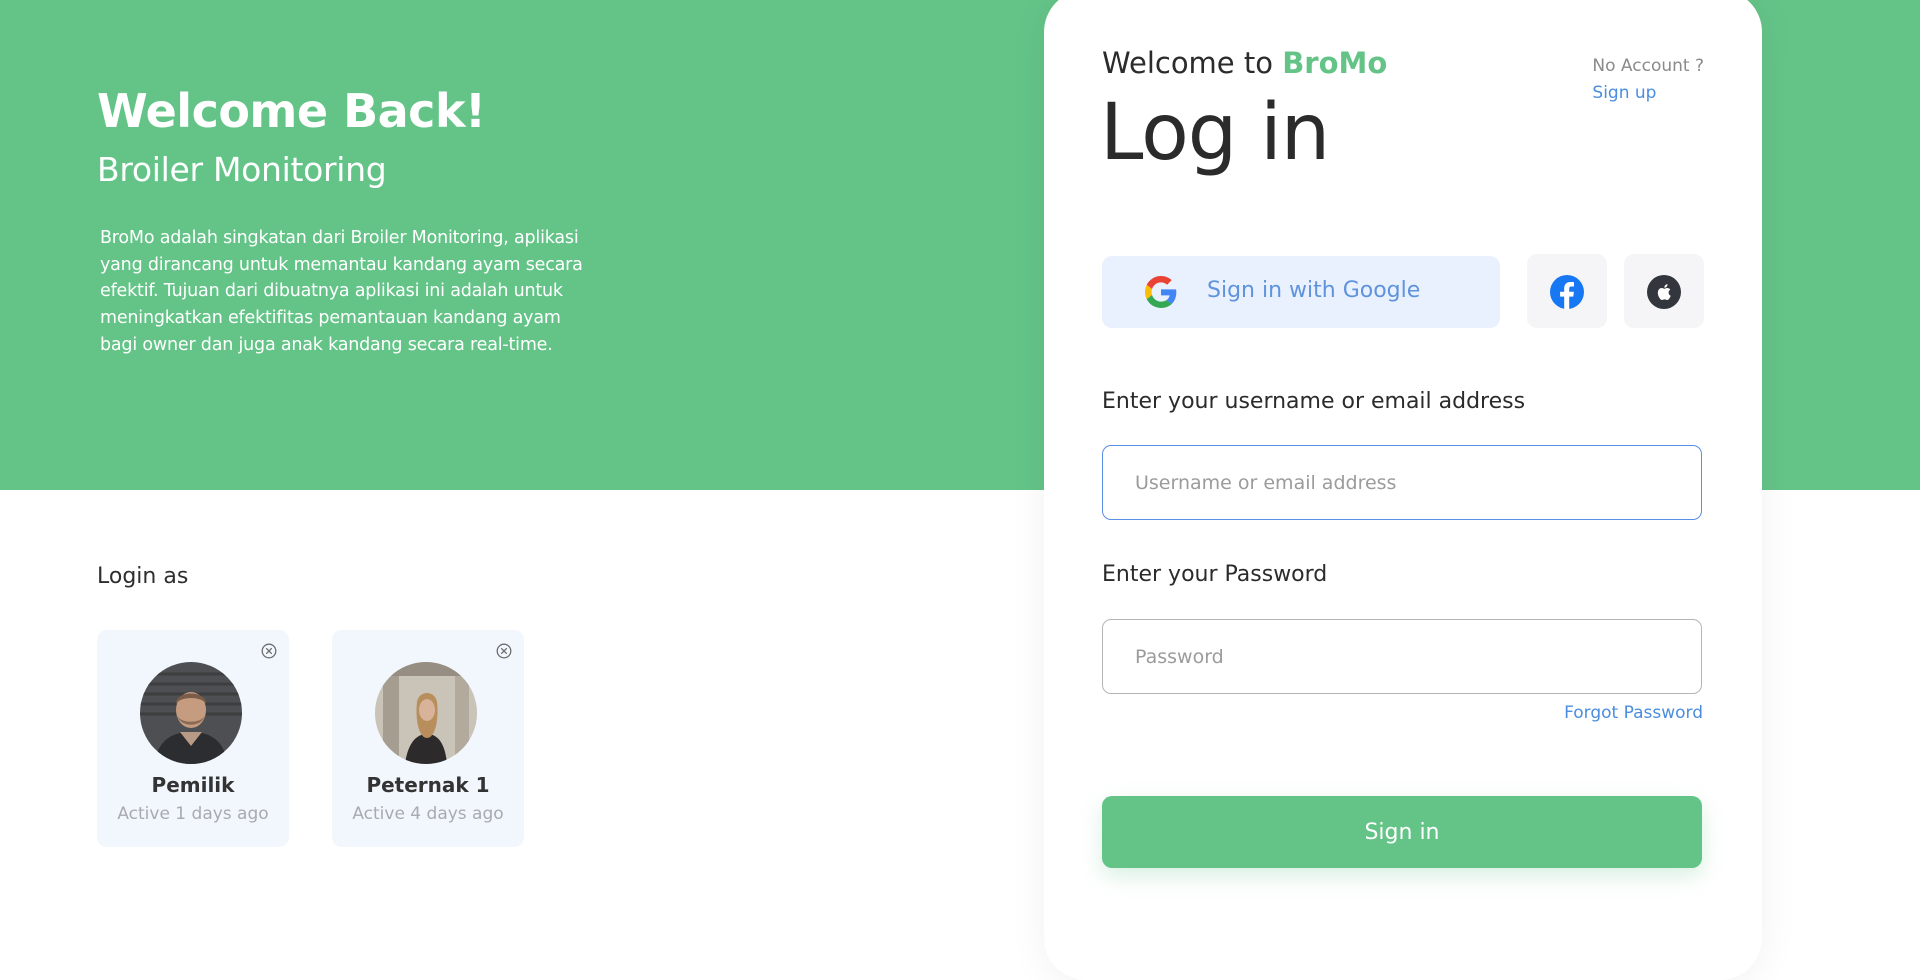 The width and height of the screenshot is (1920, 980). What do you see at coordinates (1402, 832) in the screenshot?
I see `signin-button: Sign in` at bounding box center [1402, 832].